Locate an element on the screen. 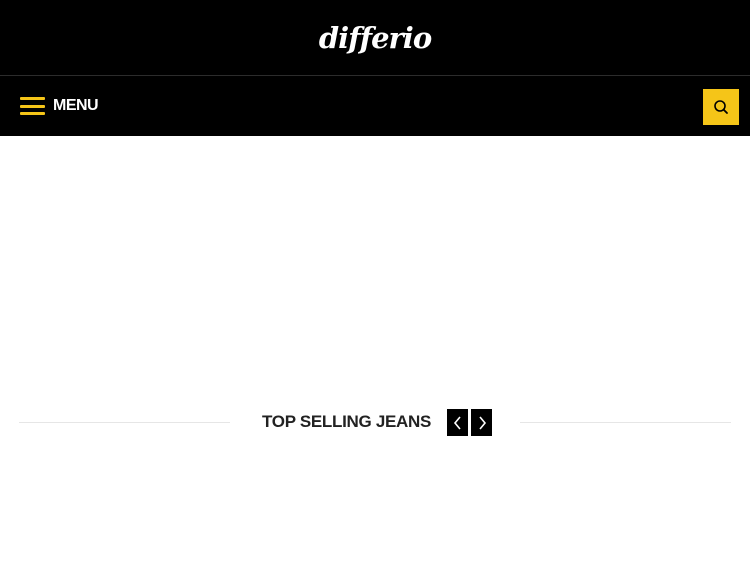  hamburger-icon is located at coordinates (32, 106).